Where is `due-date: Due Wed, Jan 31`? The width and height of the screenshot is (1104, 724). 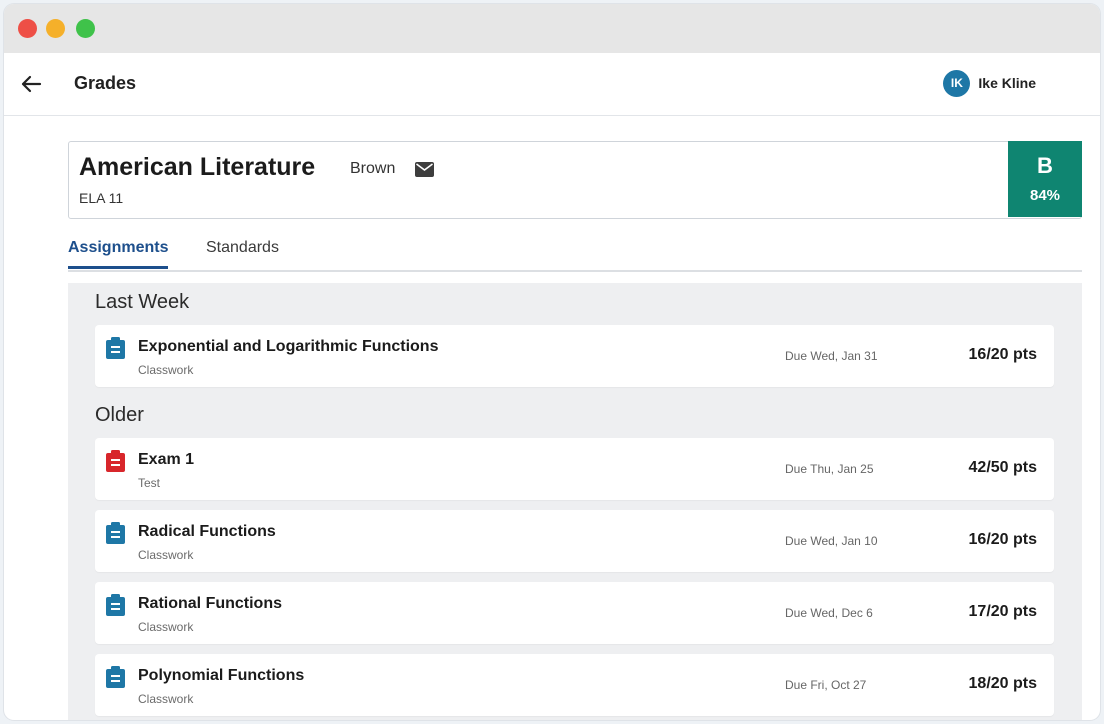 due-date: Due Wed, Jan 31 is located at coordinates (831, 356).